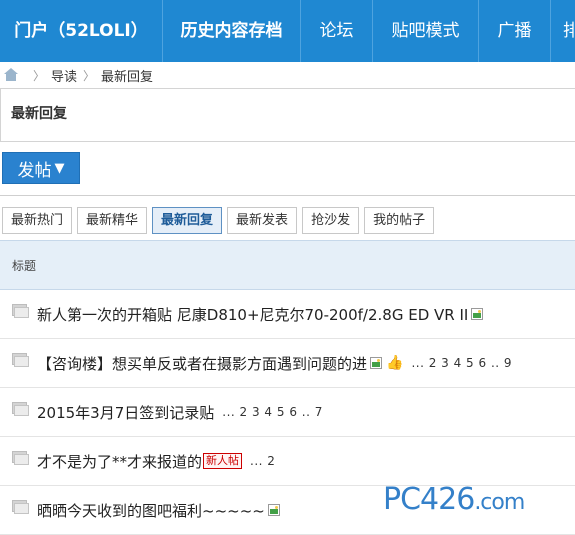  I want to click on tab-latest-reply: 最新回复, so click(187, 220).